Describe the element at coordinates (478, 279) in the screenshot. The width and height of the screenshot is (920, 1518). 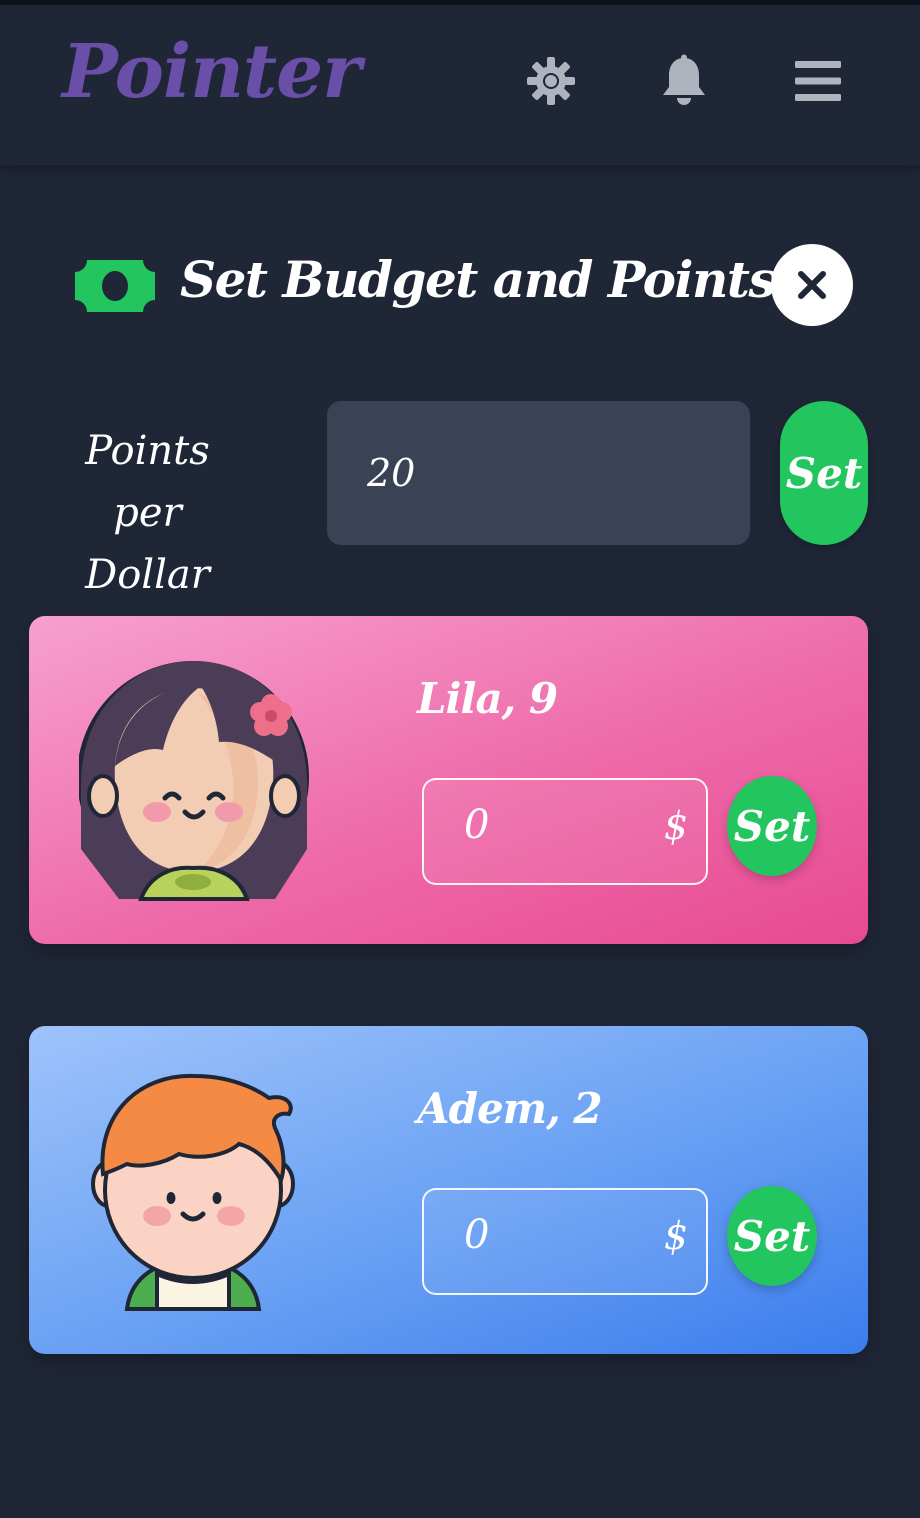
I see `modal-title: Set Budget and Points` at that location.